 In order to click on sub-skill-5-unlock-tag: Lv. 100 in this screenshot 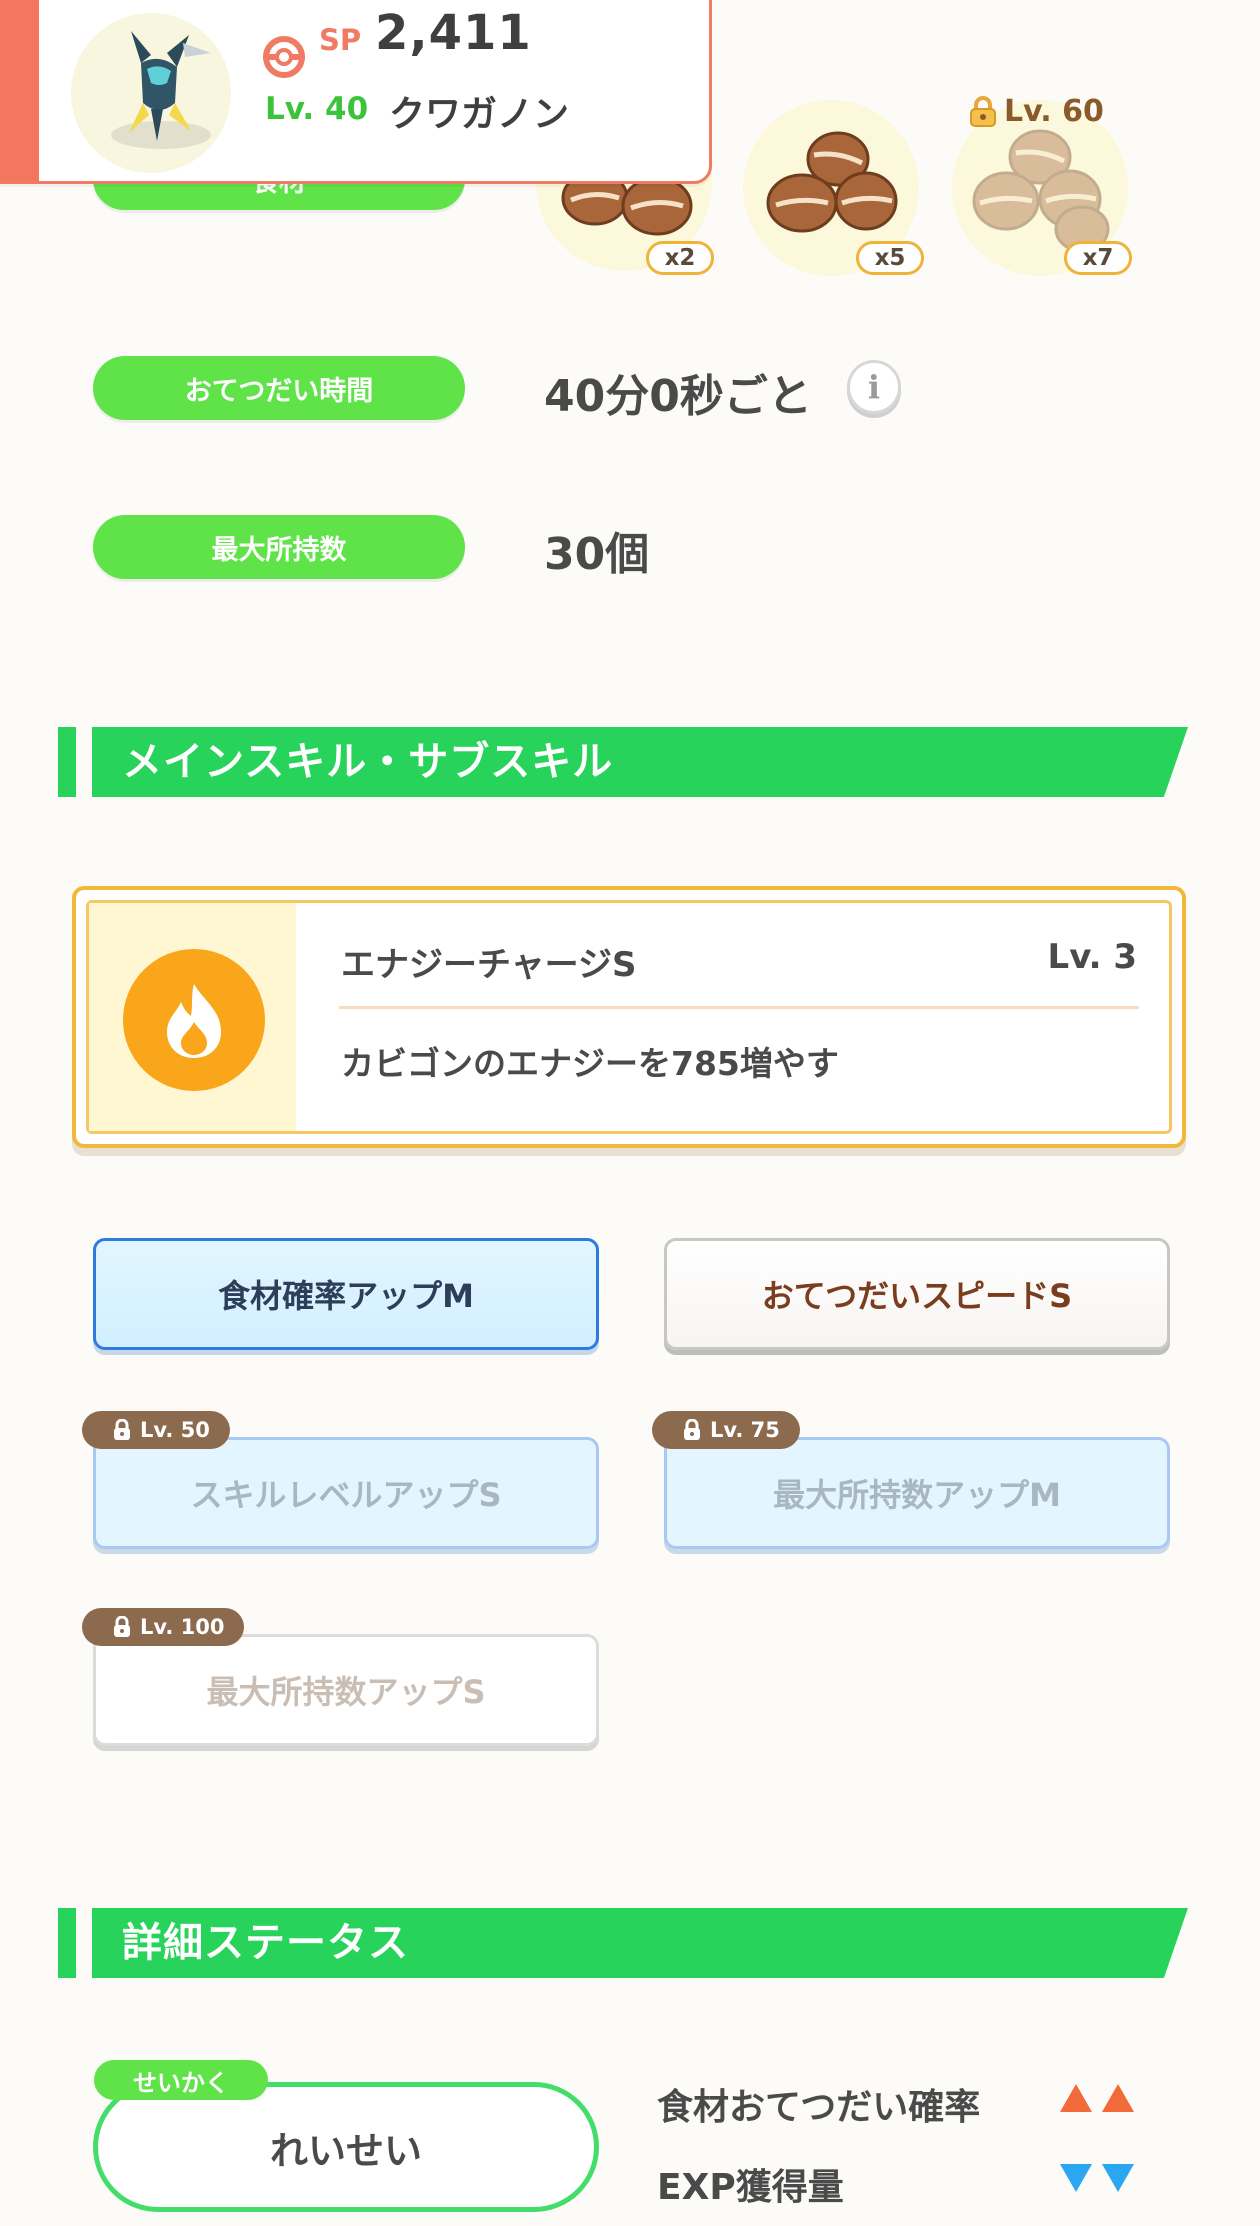, I will do `click(163, 1627)`.